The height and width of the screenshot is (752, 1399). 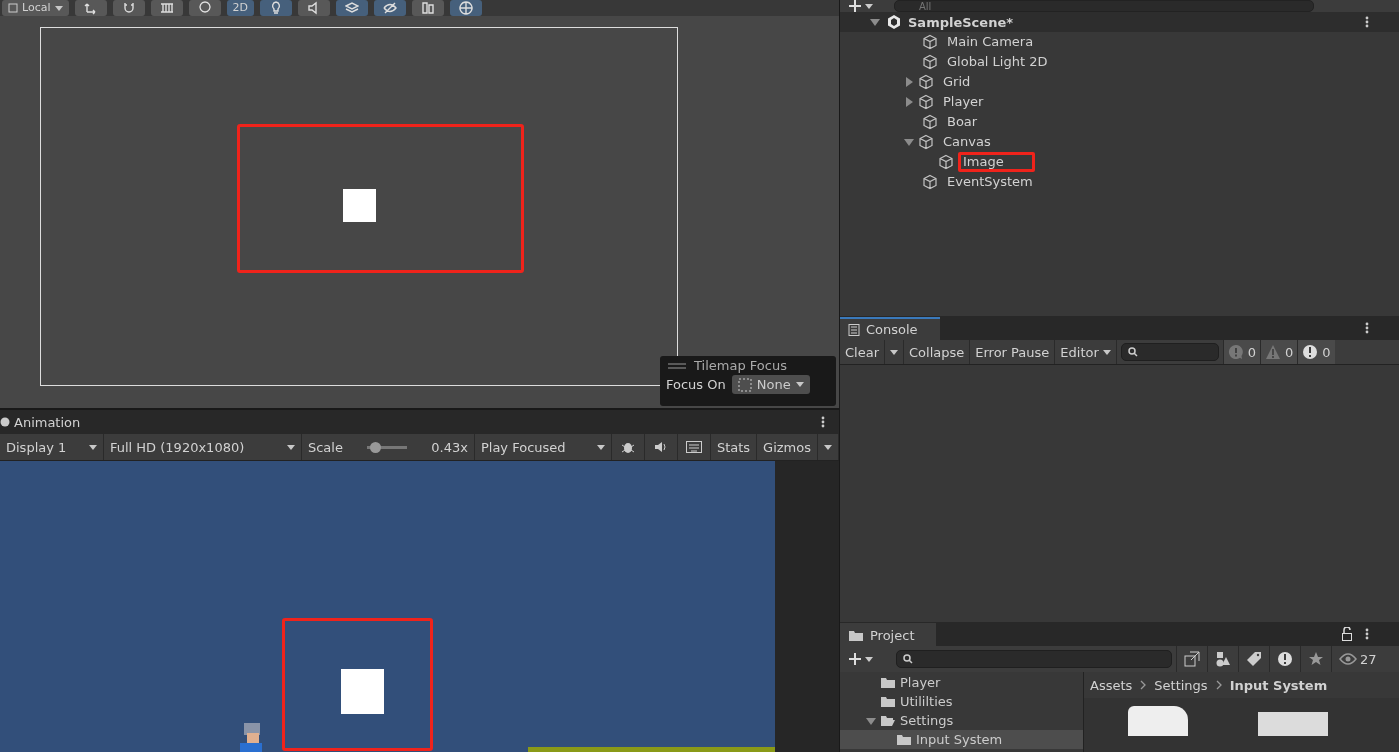 I want to click on eye-icon, so click(x=1348, y=659).